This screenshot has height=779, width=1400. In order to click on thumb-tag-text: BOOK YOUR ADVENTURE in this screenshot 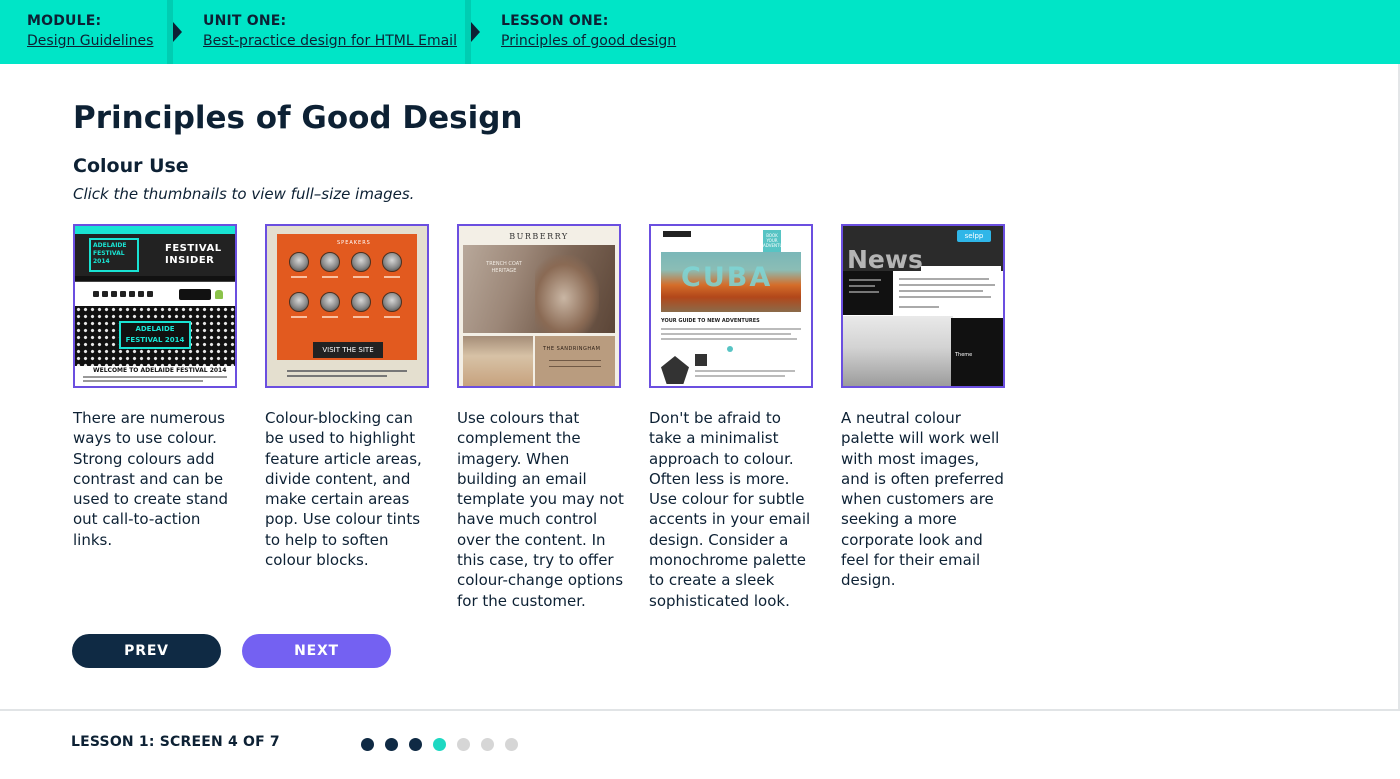, I will do `click(775, 241)`.